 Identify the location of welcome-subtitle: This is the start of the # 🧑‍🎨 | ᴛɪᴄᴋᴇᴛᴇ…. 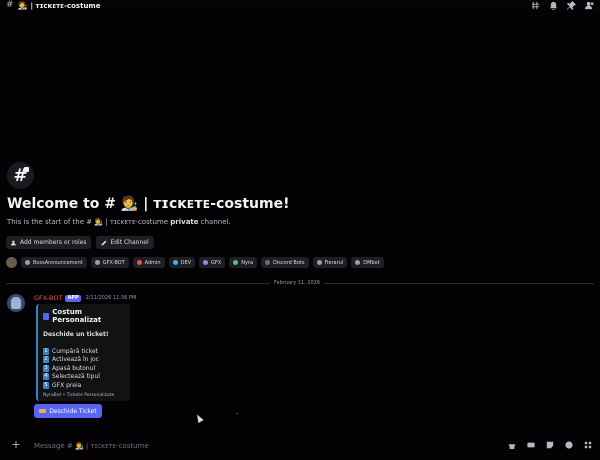
(119, 222).